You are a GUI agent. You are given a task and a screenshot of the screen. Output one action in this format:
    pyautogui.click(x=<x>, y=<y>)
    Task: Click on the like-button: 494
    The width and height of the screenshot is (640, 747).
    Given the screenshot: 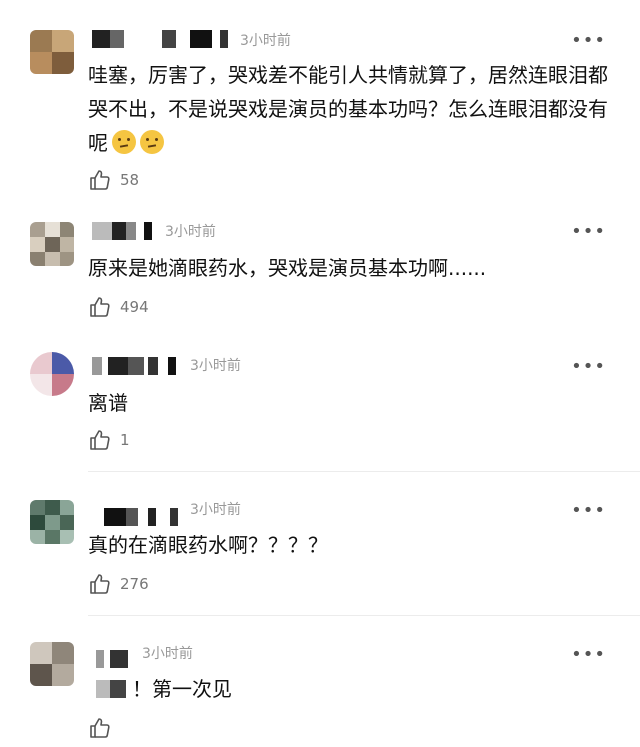 What is the action you would take?
    pyautogui.click(x=118, y=307)
    